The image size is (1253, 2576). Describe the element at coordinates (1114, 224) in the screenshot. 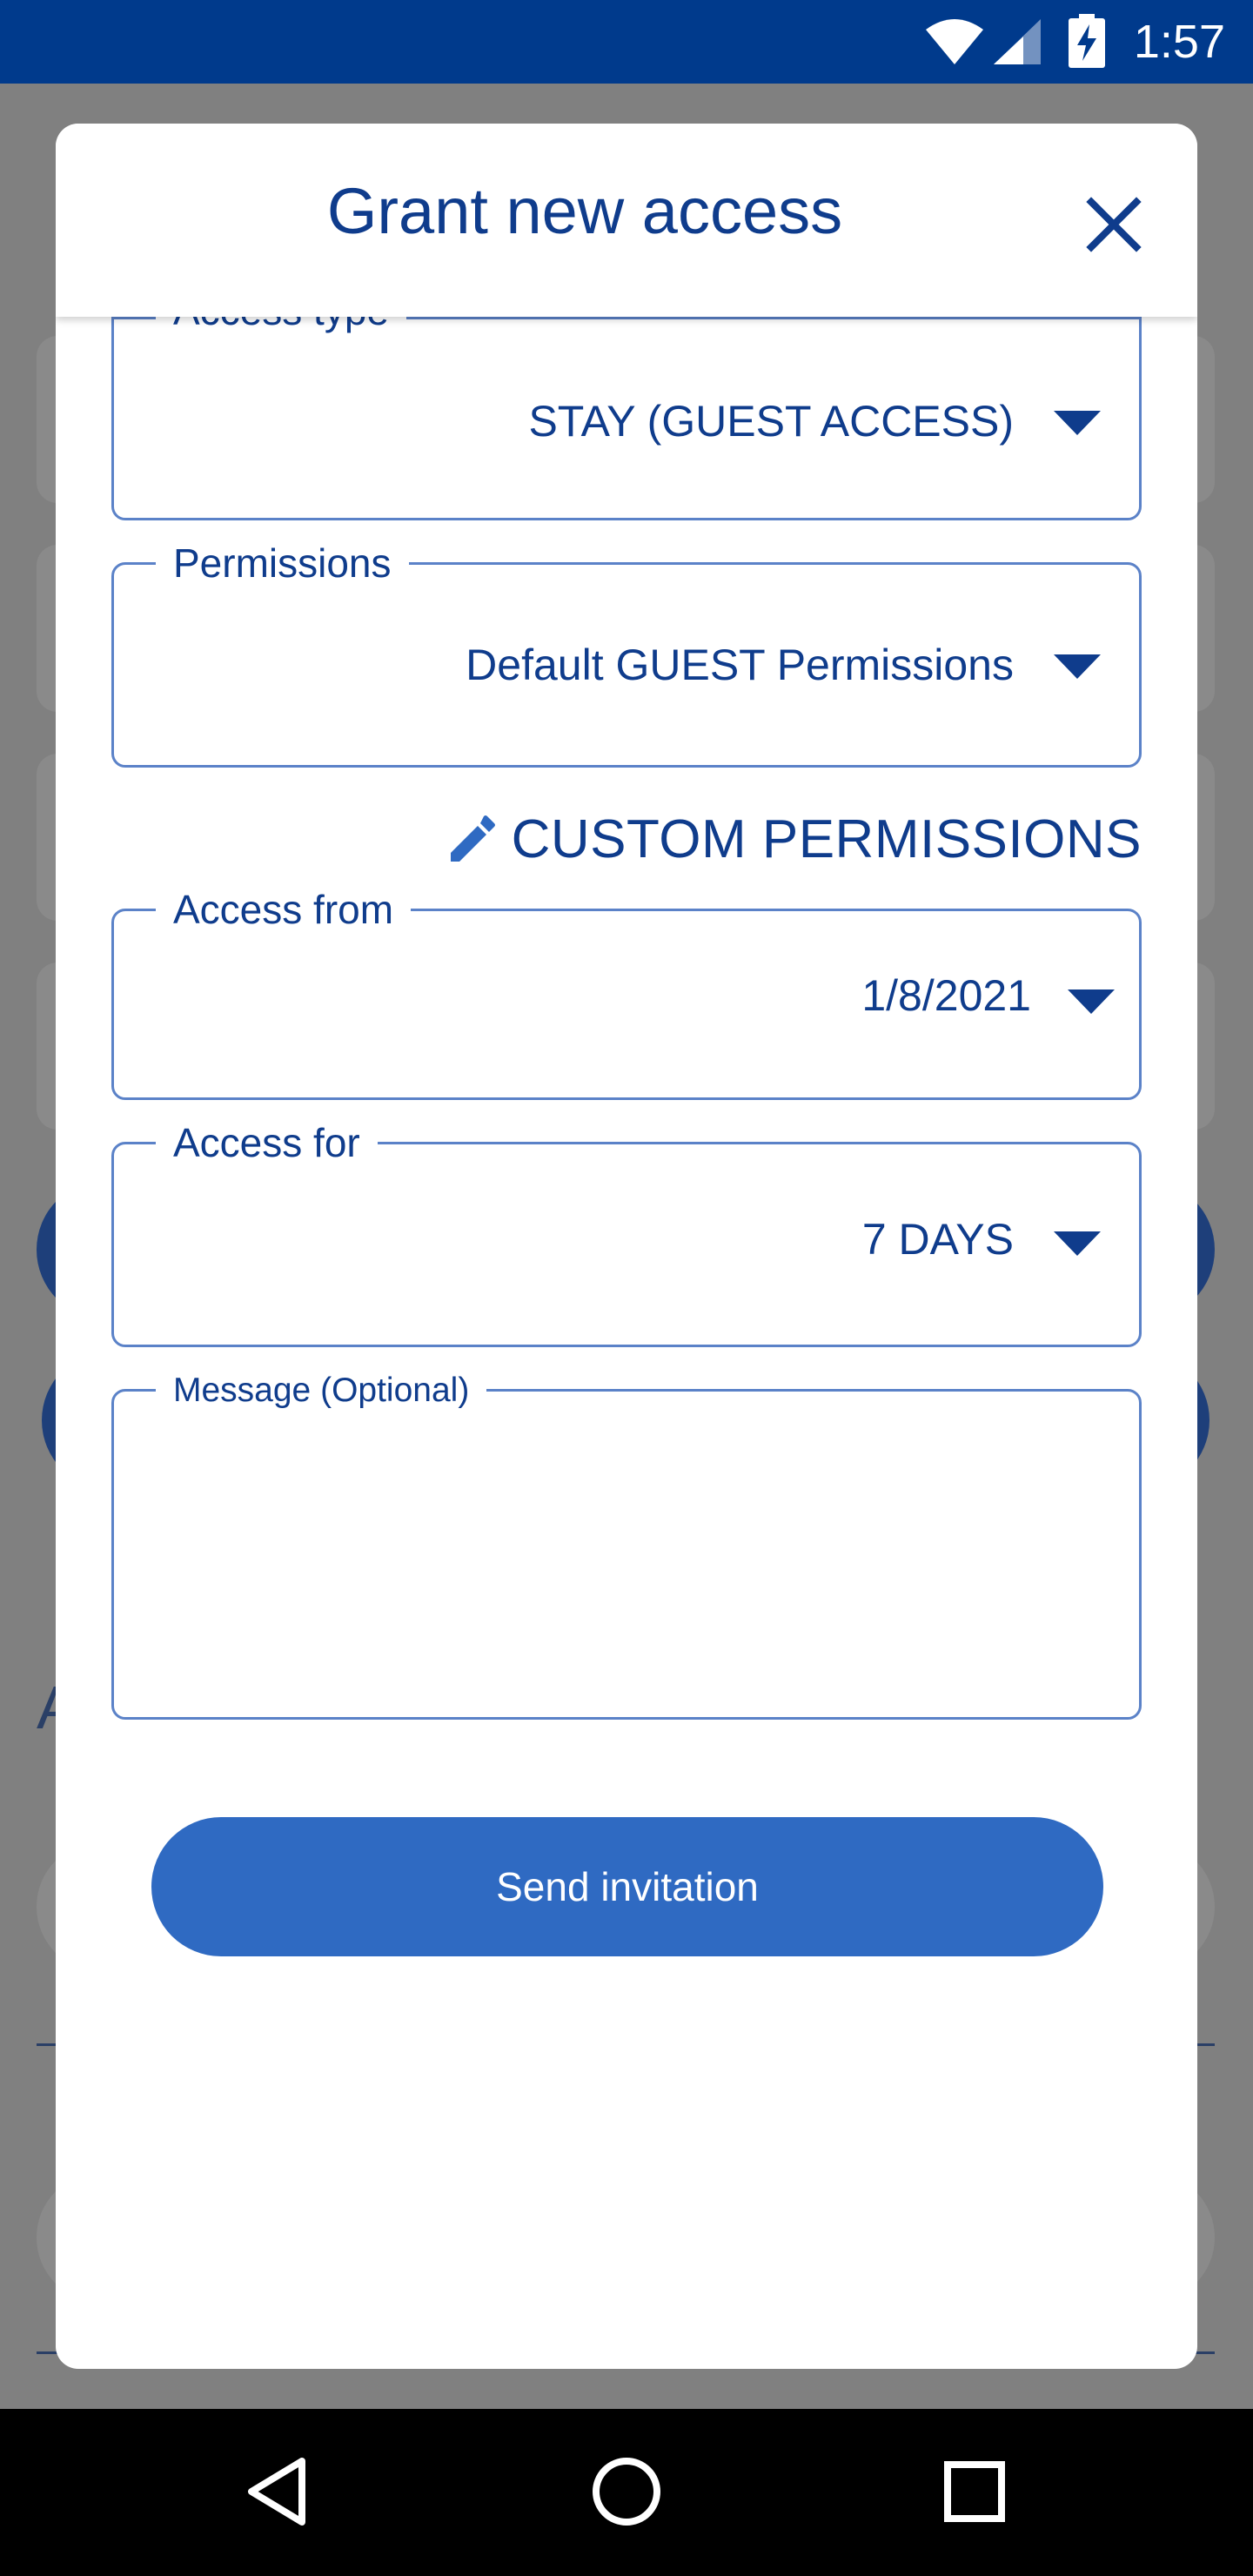

I see `close-icon` at that location.